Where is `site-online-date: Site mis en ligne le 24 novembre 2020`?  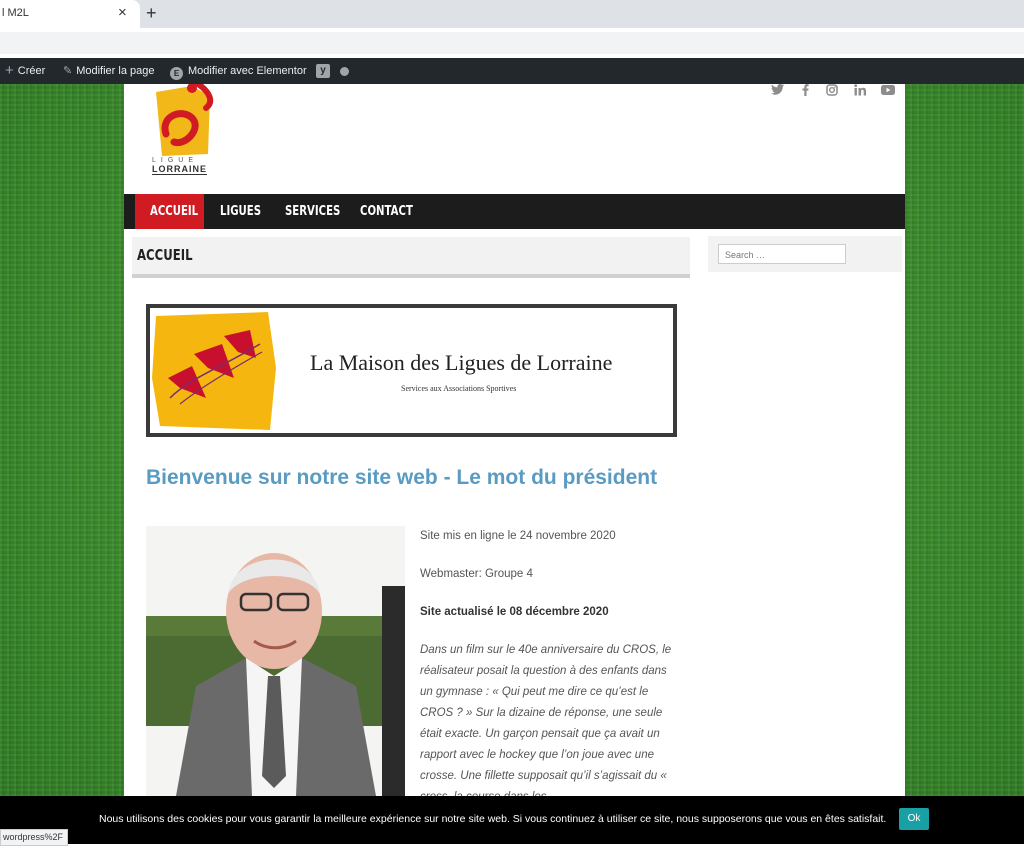 site-online-date: Site mis en ligne le 24 novembre 2020 is located at coordinates (518, 536).